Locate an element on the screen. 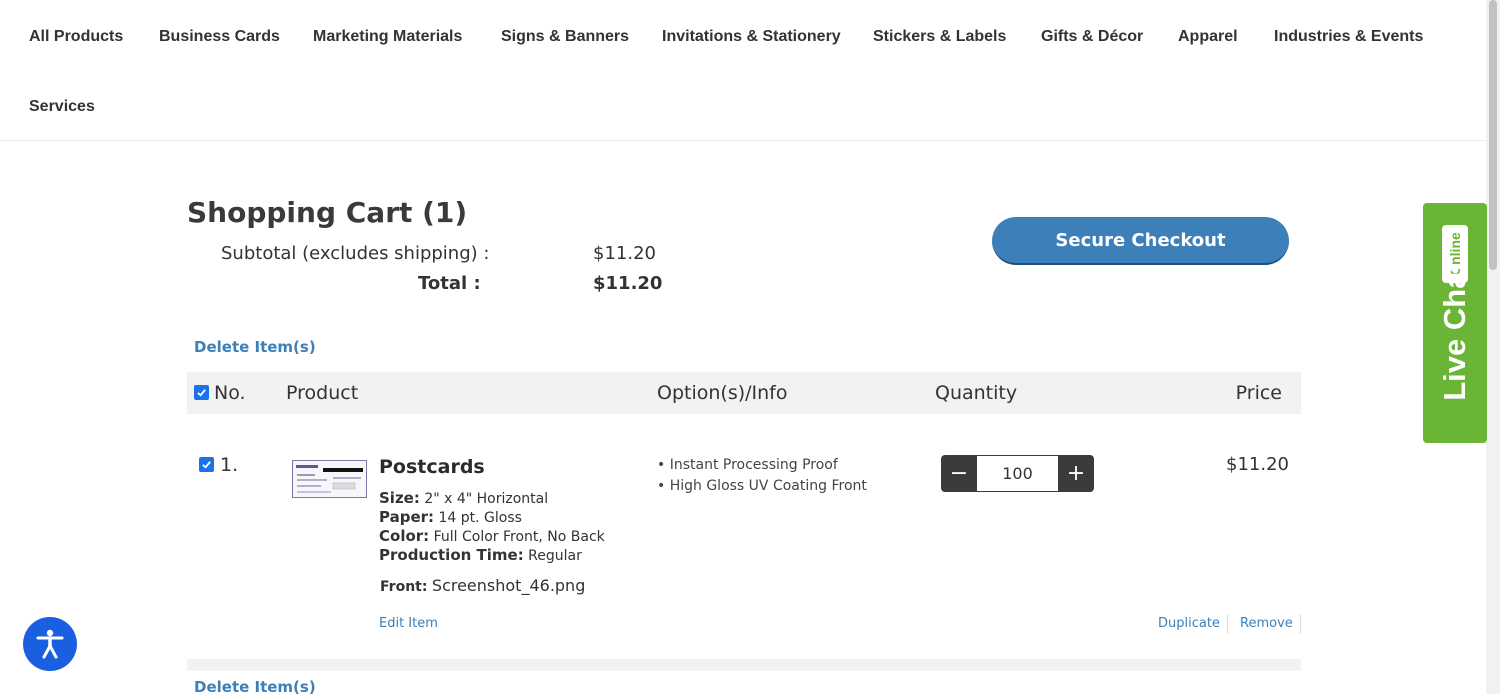  row-checkbox is located at coordinates (206, 464).